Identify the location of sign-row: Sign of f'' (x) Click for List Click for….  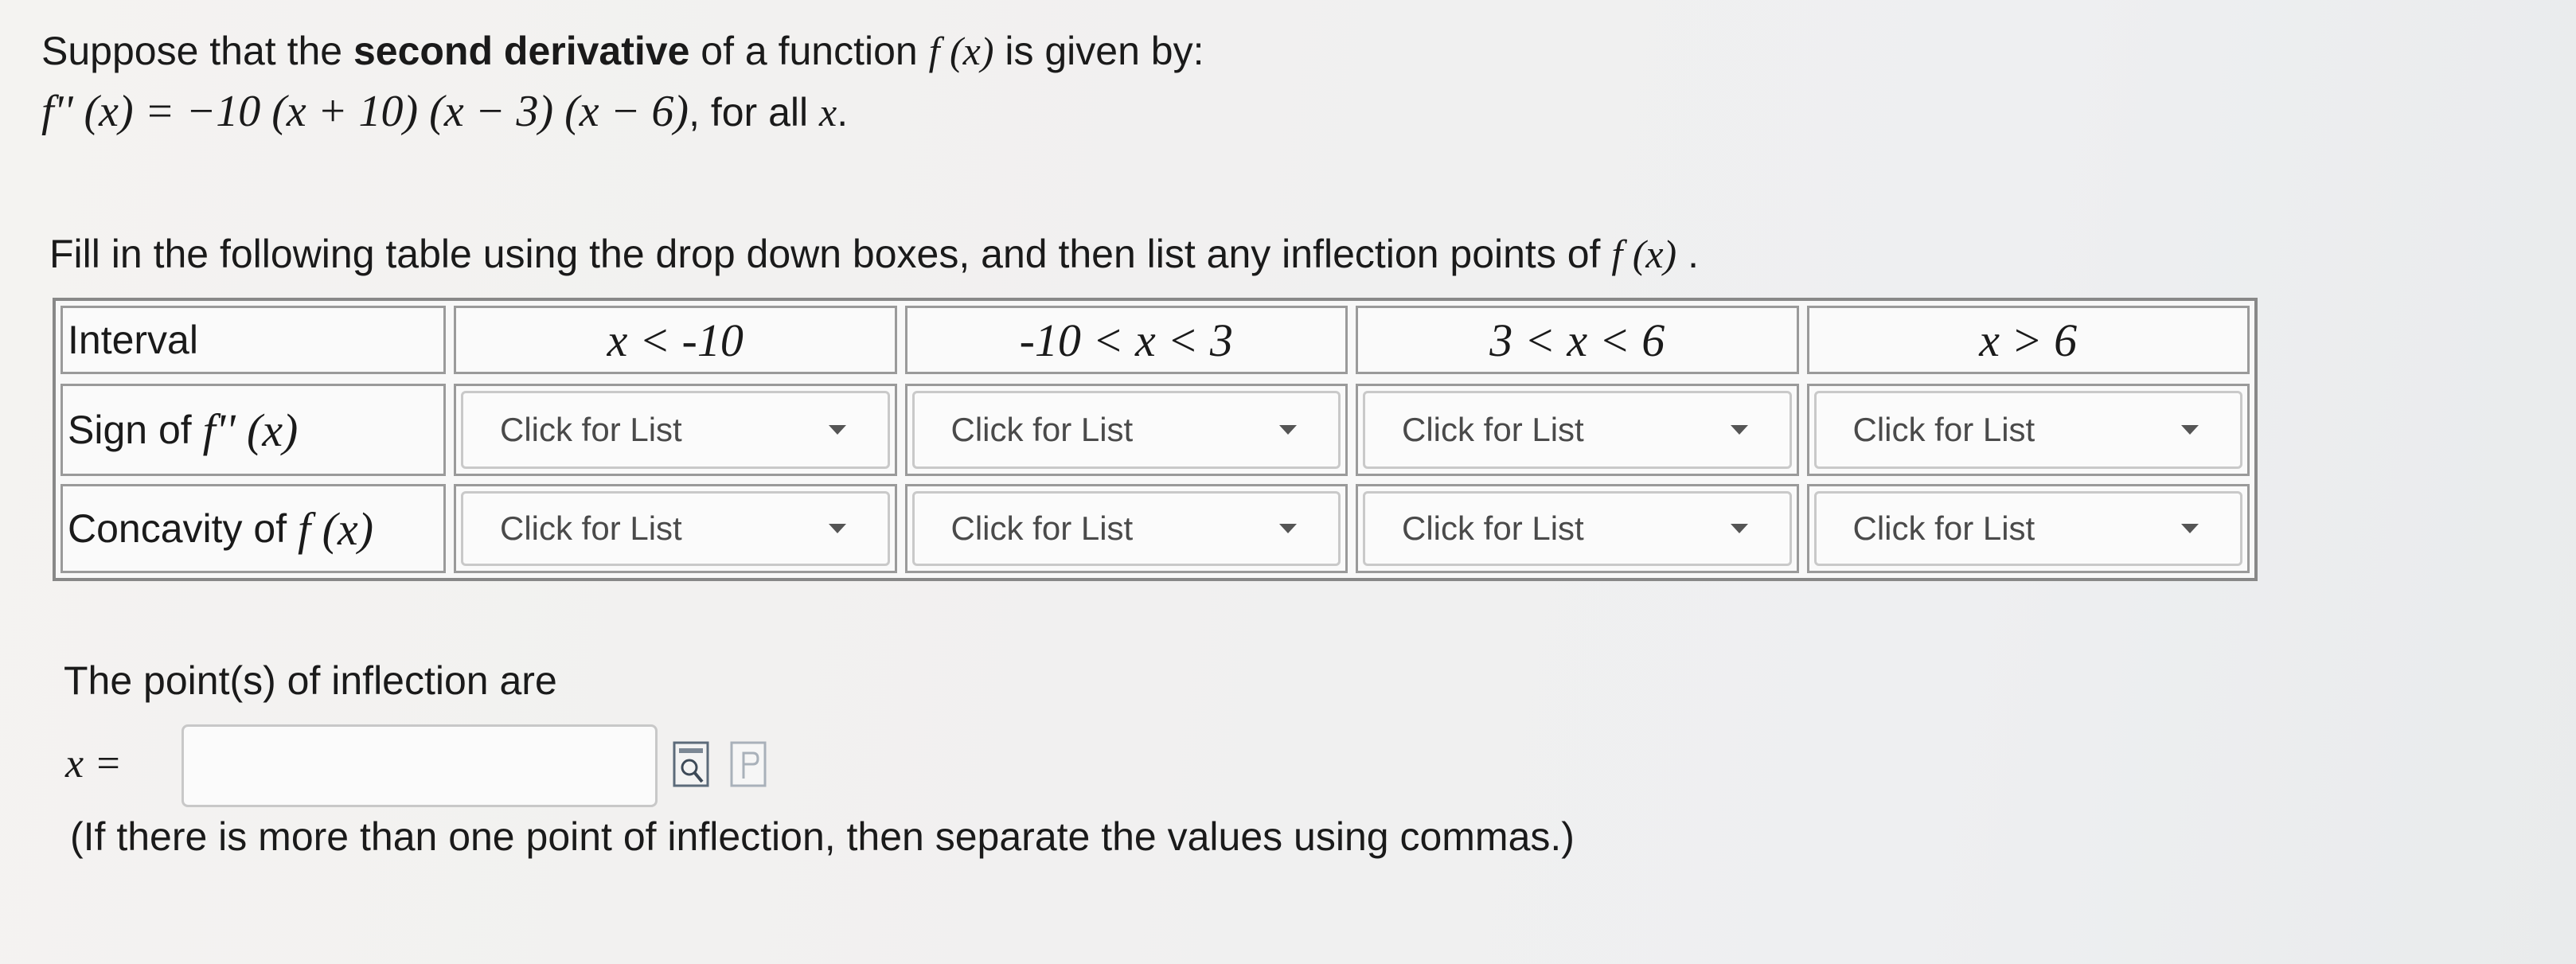
(1155, 430).